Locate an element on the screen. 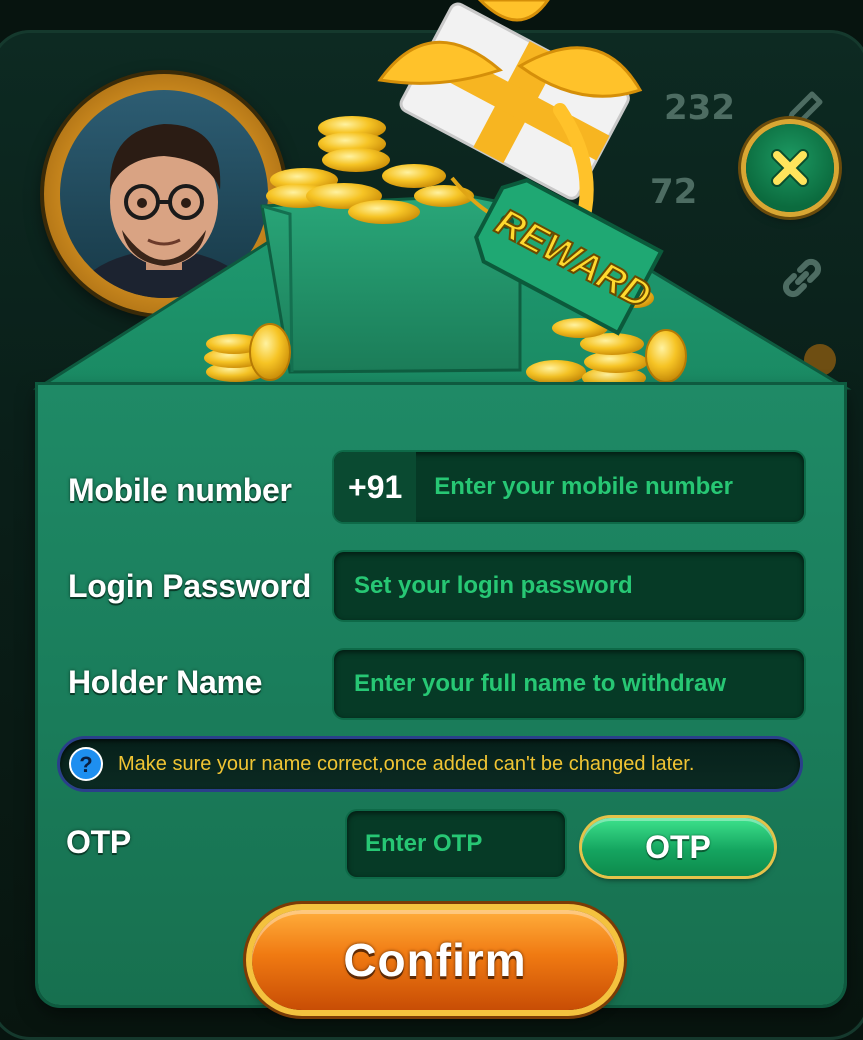 The width and height of the screenshot is (863, 1040). mobile-number-field: +91 is located at coordinates (569, 487).